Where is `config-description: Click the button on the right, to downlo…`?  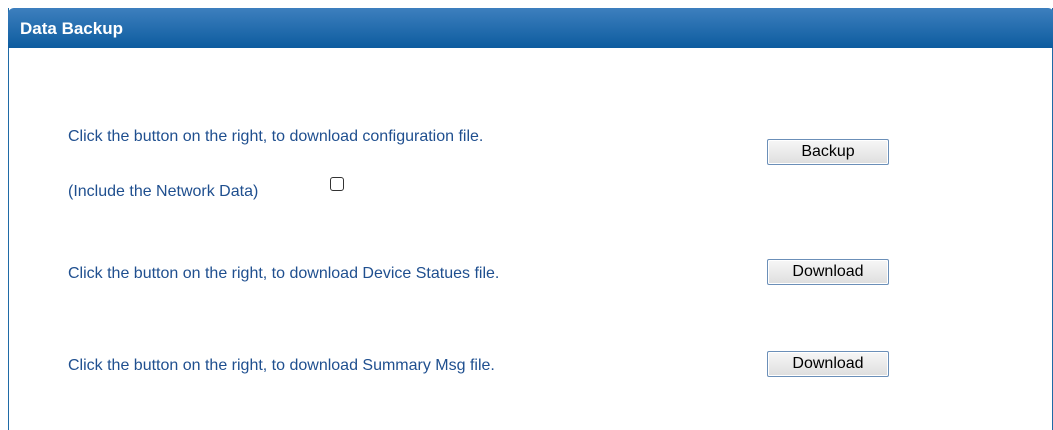
config-description: Click the button on the right, to downlo… is located at coordinates (276, 136).